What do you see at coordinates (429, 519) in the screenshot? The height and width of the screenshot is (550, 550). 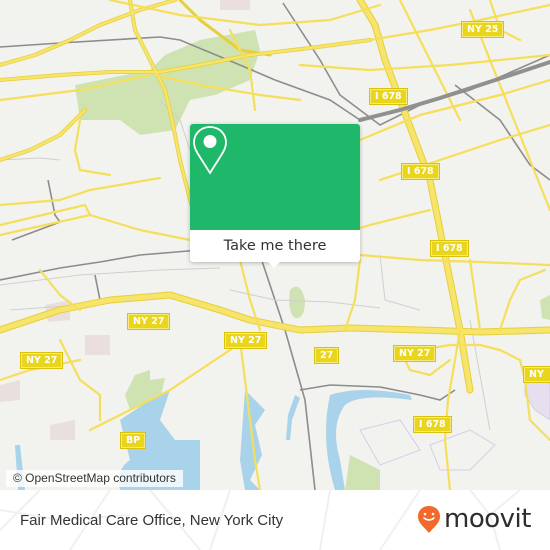 I see `moovit-smiley-pin-icon` at bounding box center [429, 519].